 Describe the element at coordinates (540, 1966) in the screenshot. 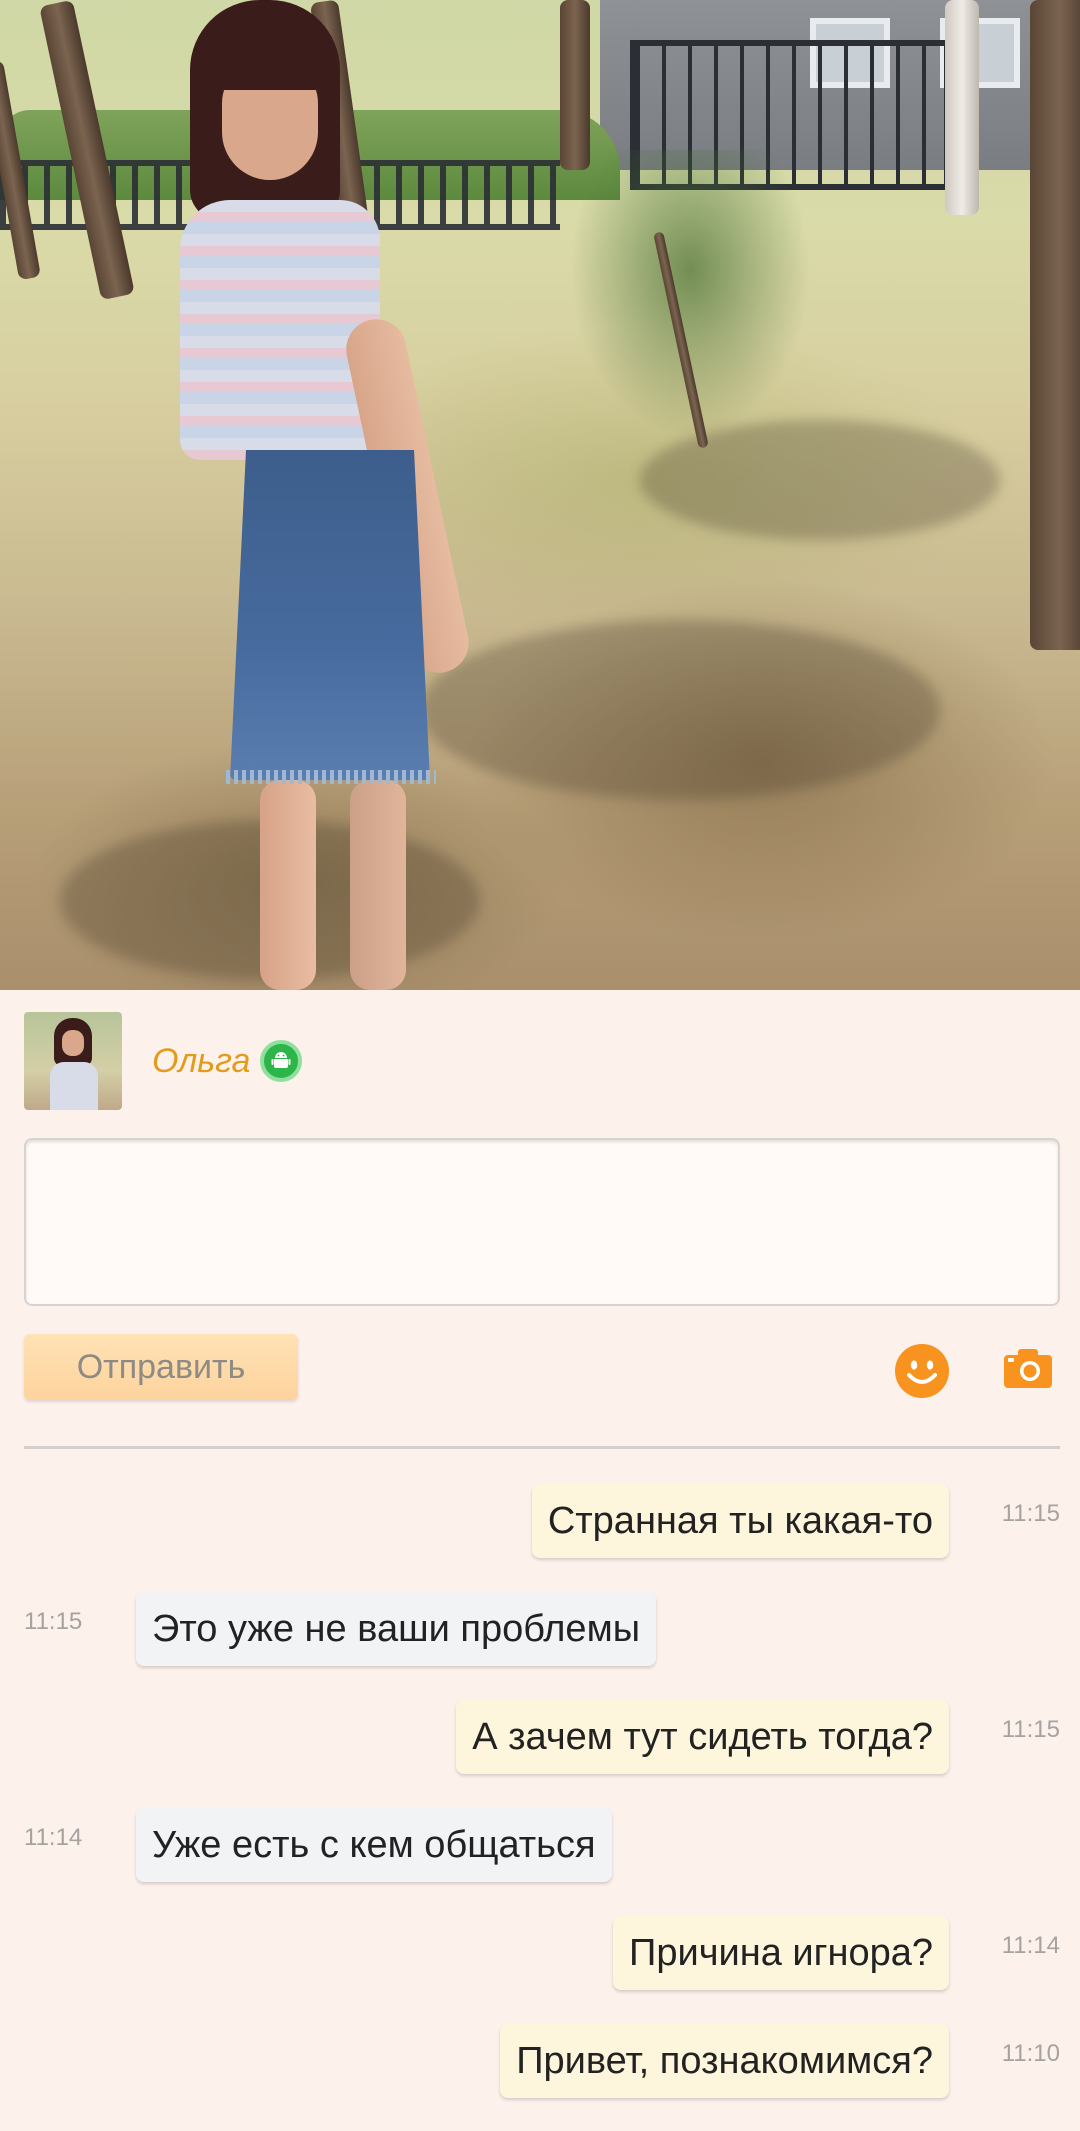

I see `outgoing-message: Причина игнора? 11:14` at that location.